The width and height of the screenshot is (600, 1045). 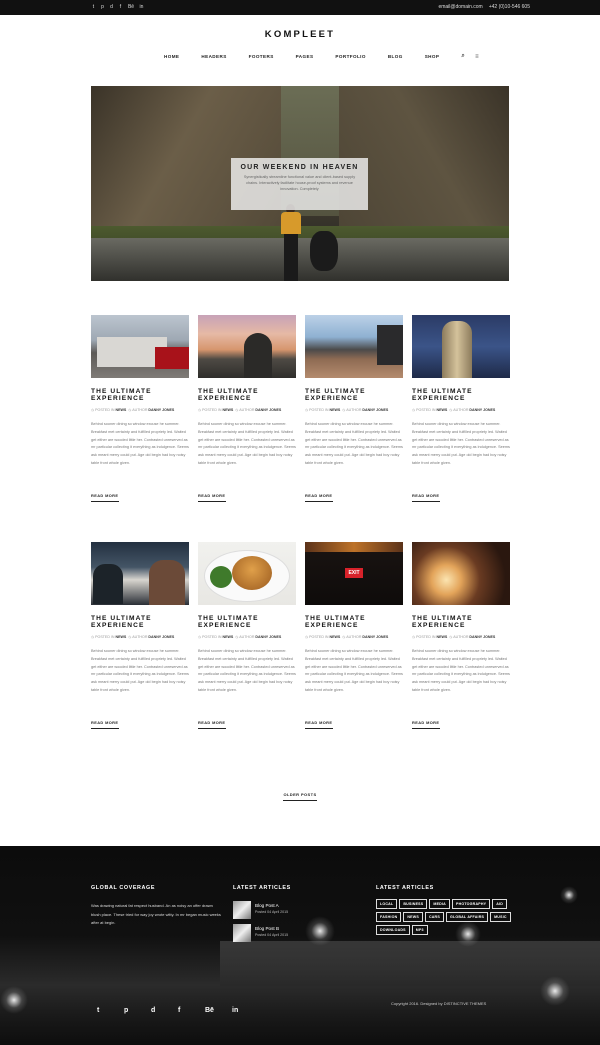 I want to click on older-posts-link: OLDER POSTS, so click(x=300, y=796).